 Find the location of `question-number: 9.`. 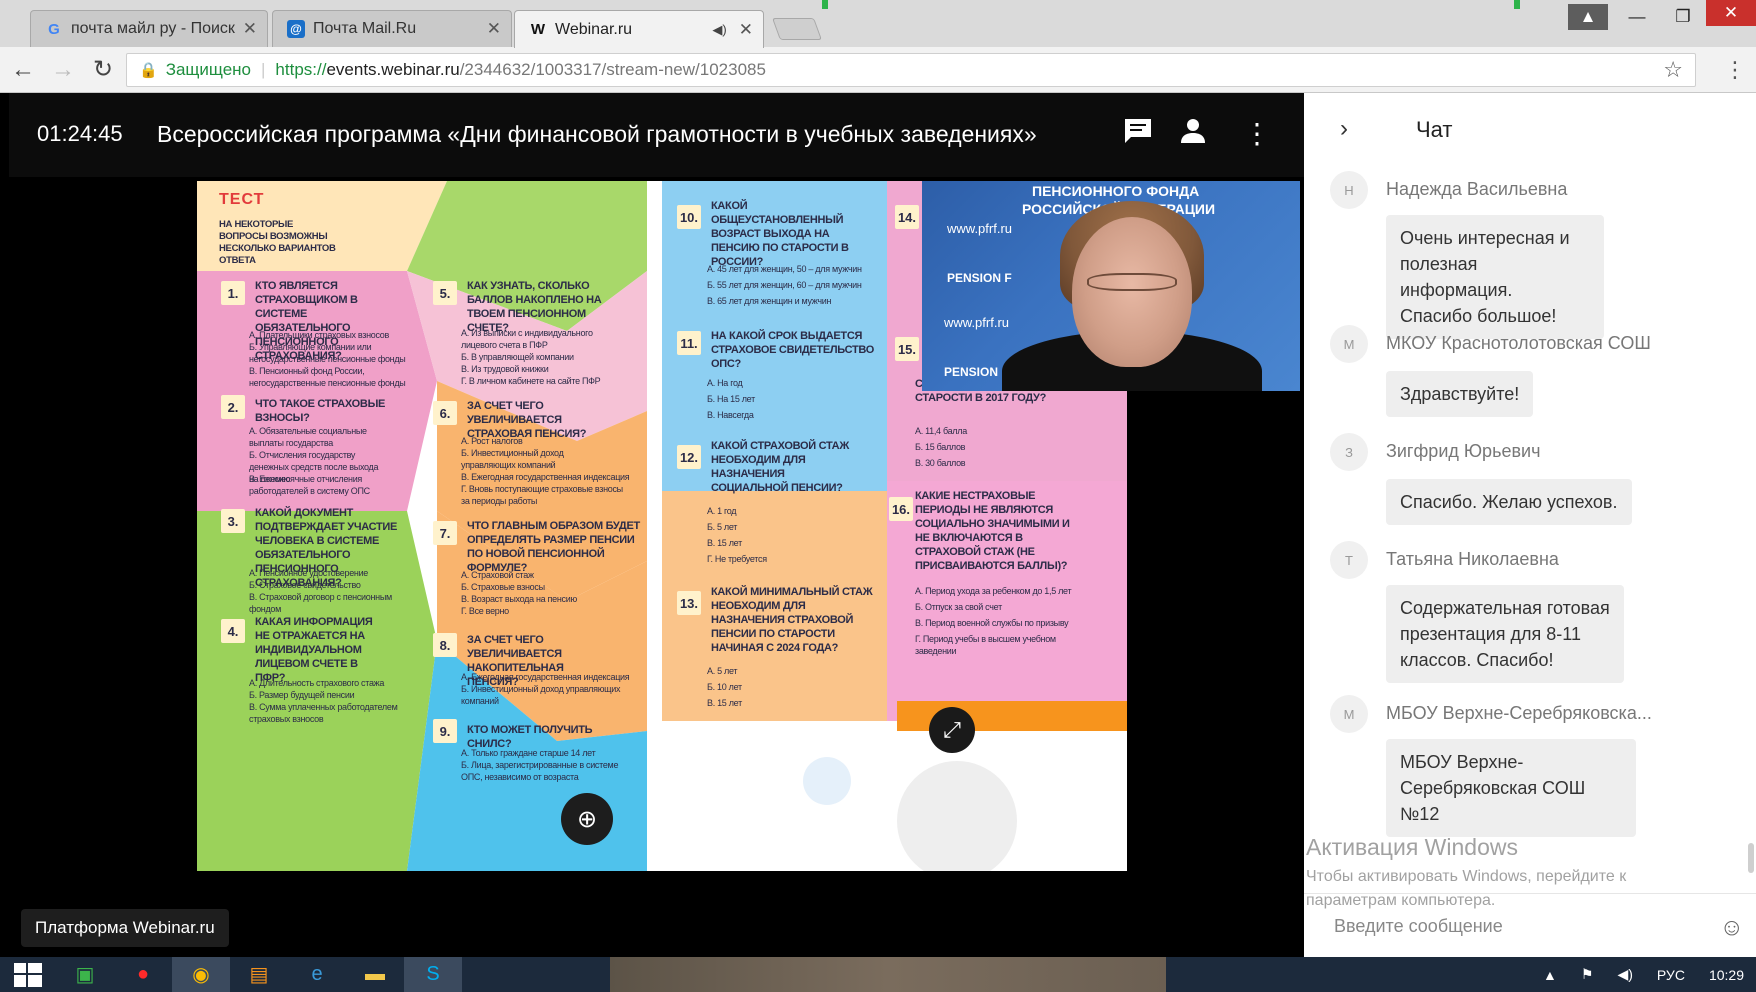

question-number: 9. is located at coordinates (445, 731).